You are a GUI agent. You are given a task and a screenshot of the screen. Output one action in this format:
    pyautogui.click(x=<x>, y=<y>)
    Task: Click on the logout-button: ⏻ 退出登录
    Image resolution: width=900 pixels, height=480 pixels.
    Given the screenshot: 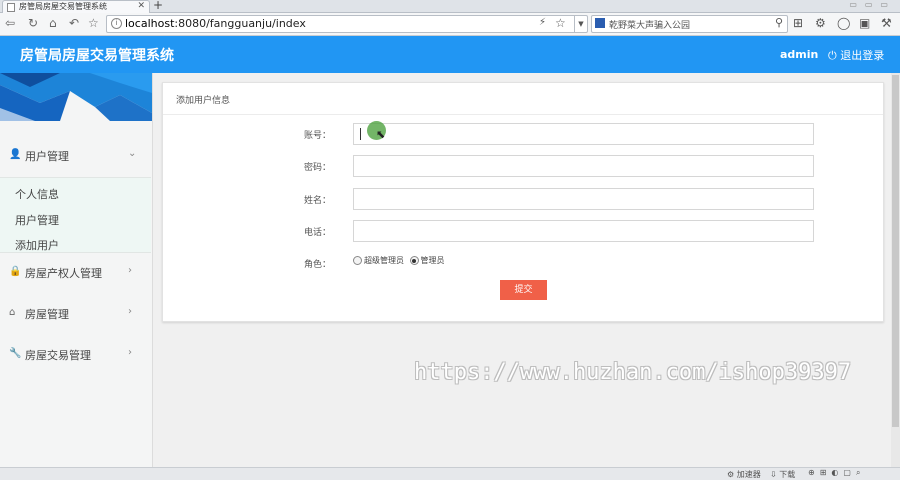 What is the action you would take?
    pyautogui.click(x=856, y=55)
    